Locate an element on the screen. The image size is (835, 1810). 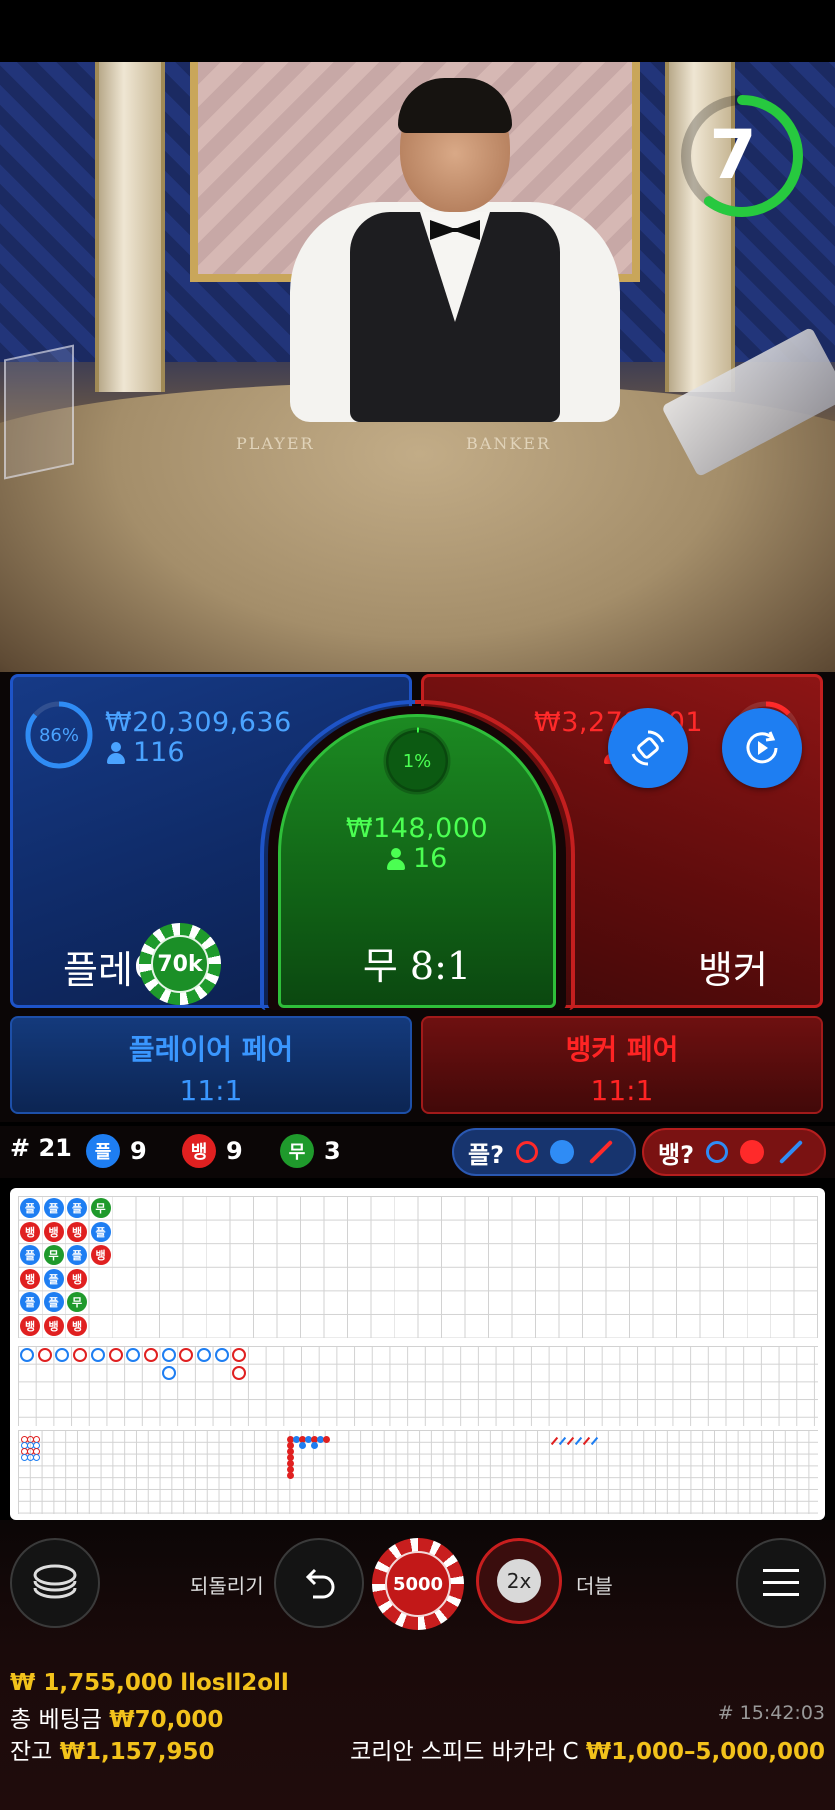
felt-player-text: PLAYER is located at coordinates (275, 443).